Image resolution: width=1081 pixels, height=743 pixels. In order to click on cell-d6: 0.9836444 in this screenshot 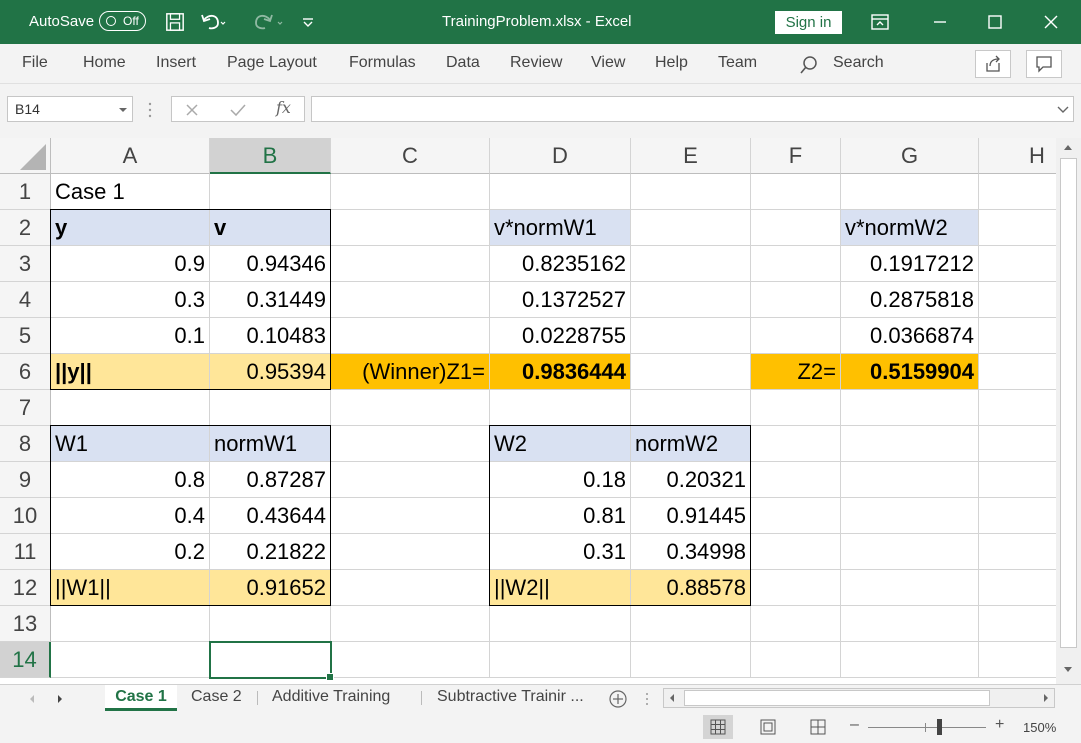, I will do `click(560, 372)`.